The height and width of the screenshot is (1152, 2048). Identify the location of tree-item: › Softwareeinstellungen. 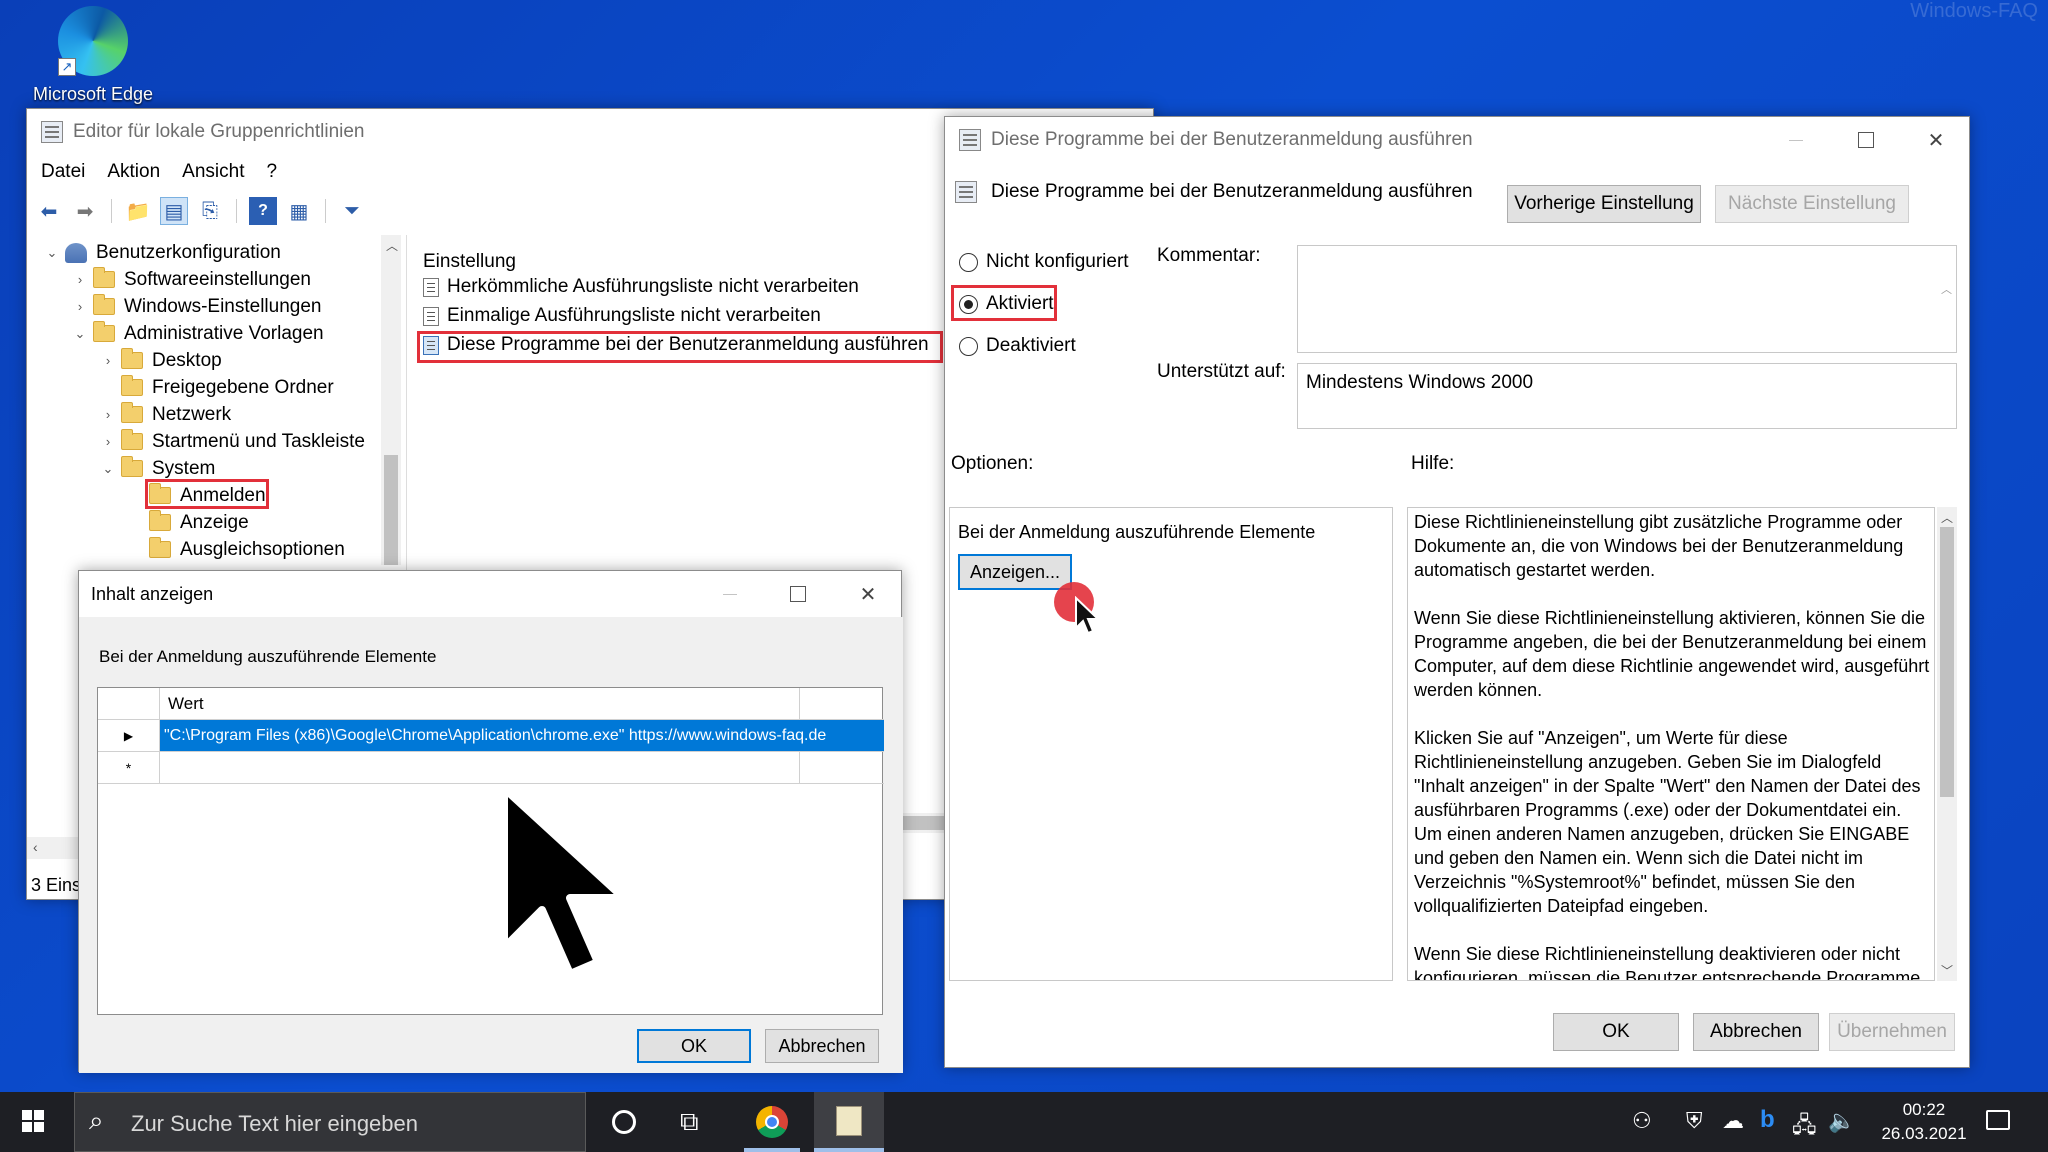
(192, 279).